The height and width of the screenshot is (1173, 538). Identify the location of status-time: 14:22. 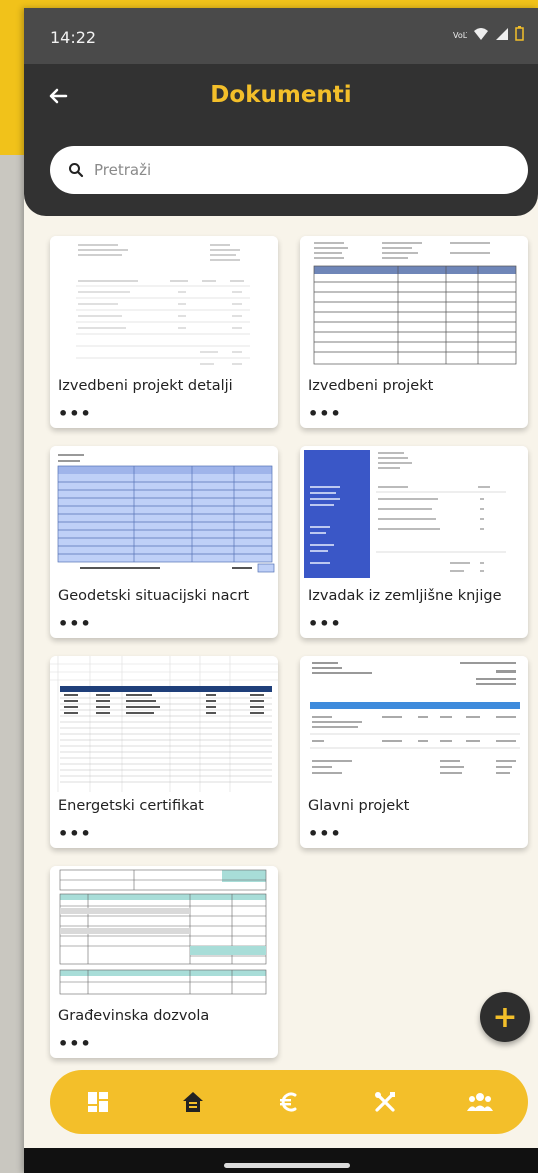
(73, 37).